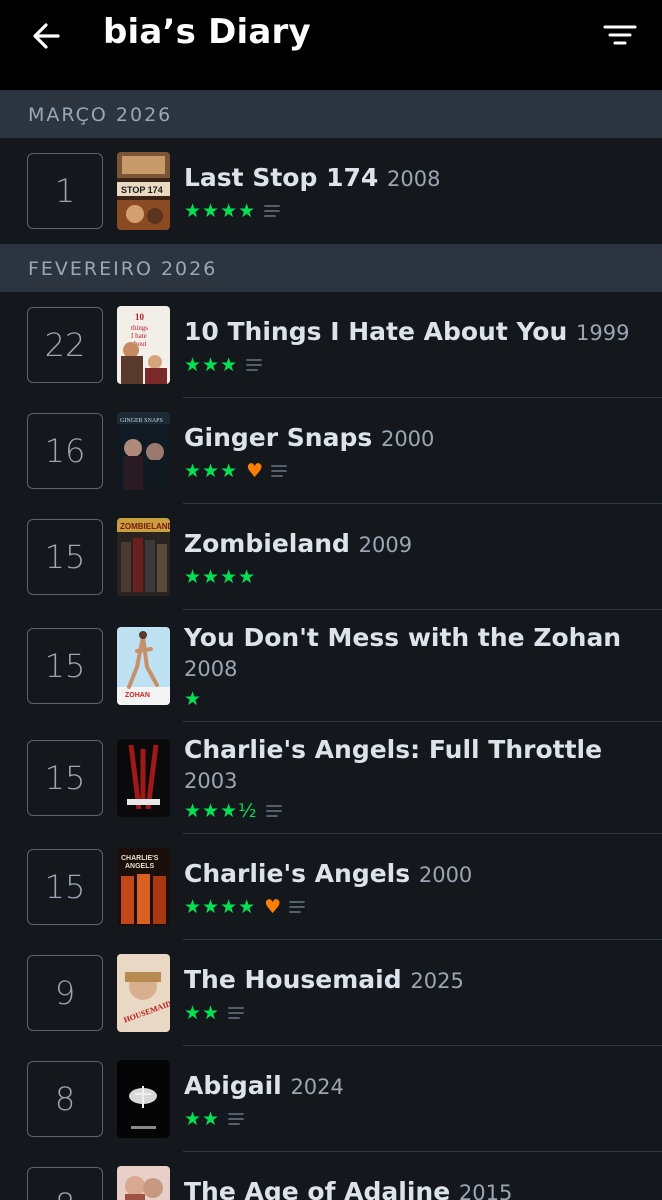  I want to click on section-label: MARÇO 2026, so click(100, 115).